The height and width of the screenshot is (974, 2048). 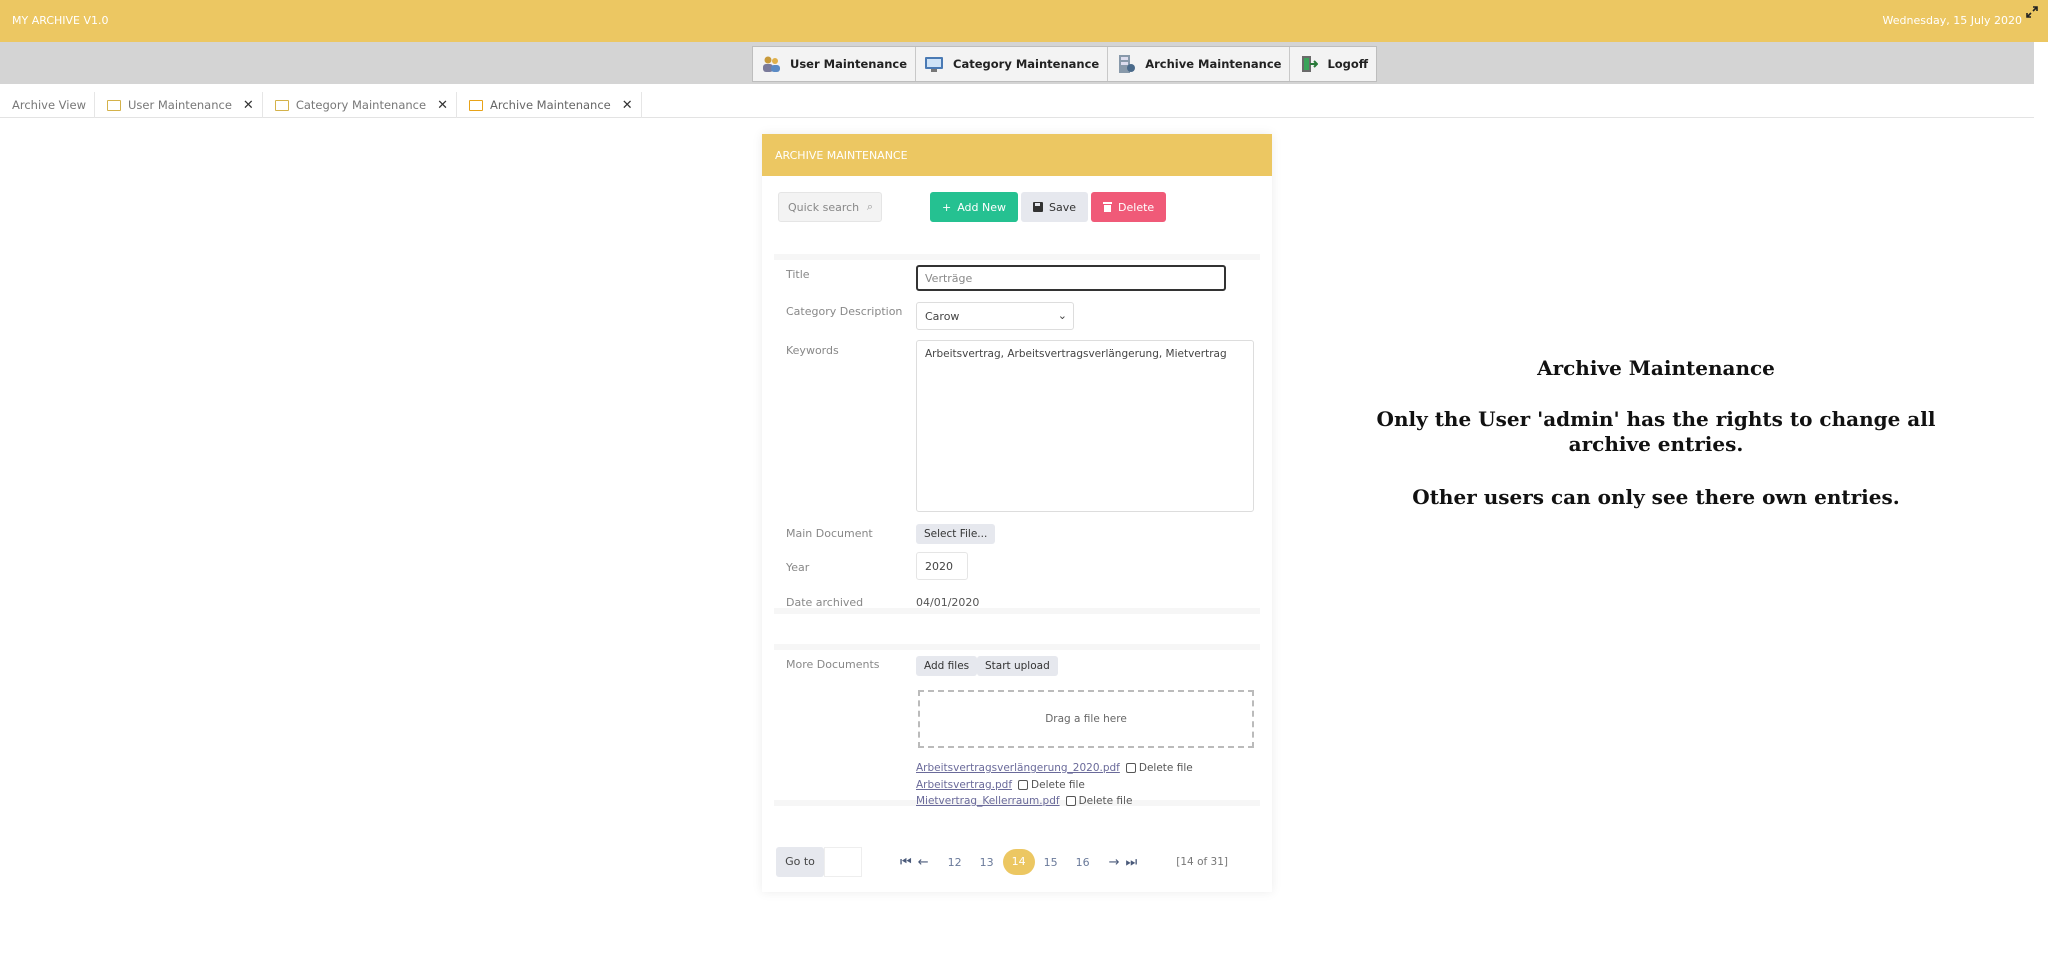 What do you see at coordinates (947, 666) in the screenshot?
I see `add-files-button: Add files` at bounding box center [947, 666].